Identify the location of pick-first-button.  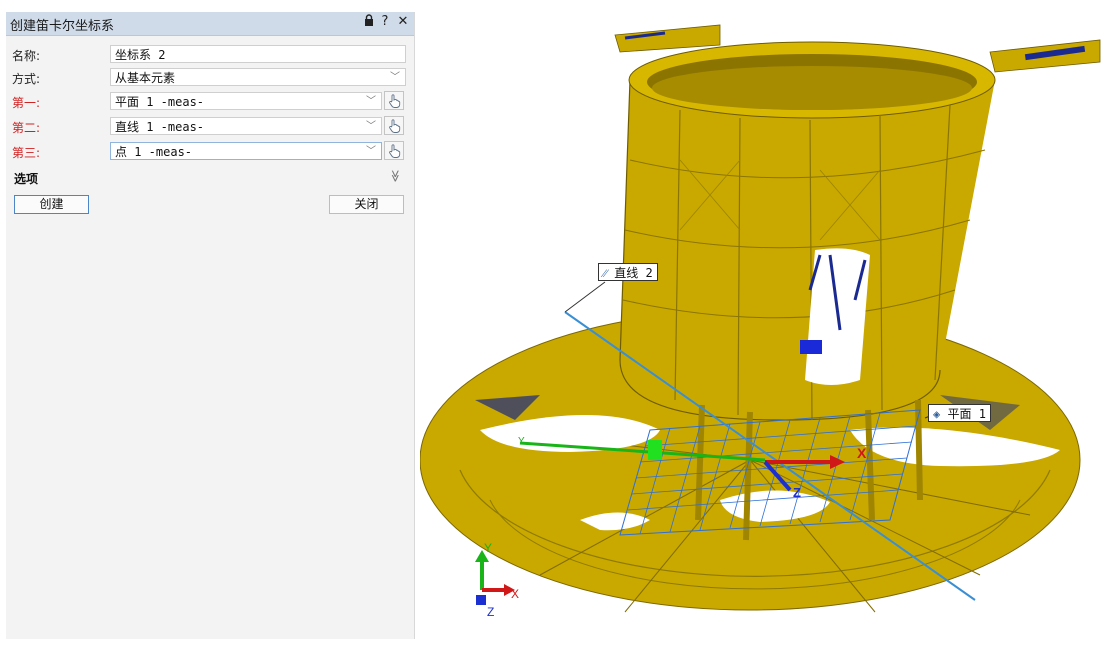
(394, 100).